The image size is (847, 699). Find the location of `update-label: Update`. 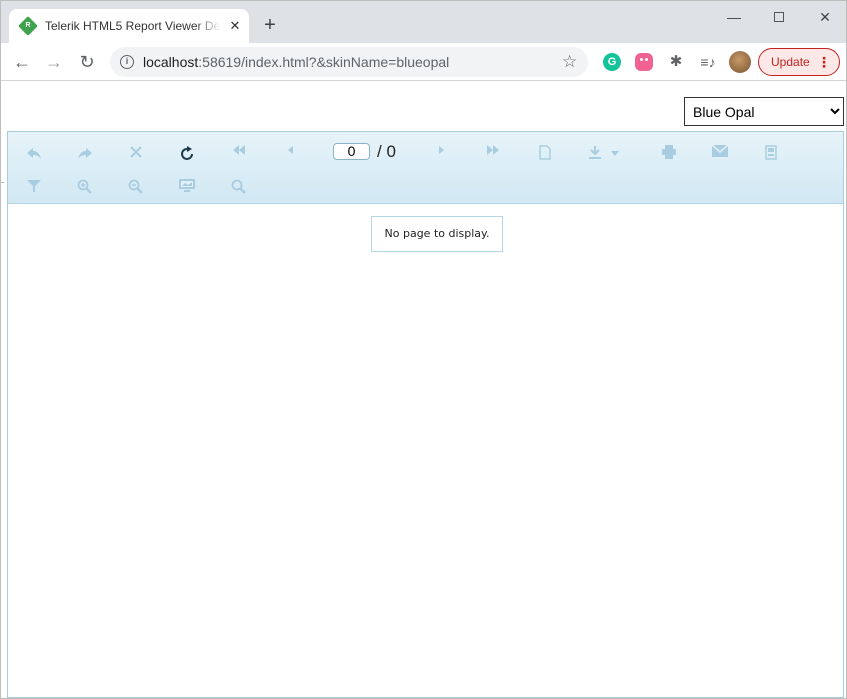

update-label: Update is located at coordinates (790, 62).